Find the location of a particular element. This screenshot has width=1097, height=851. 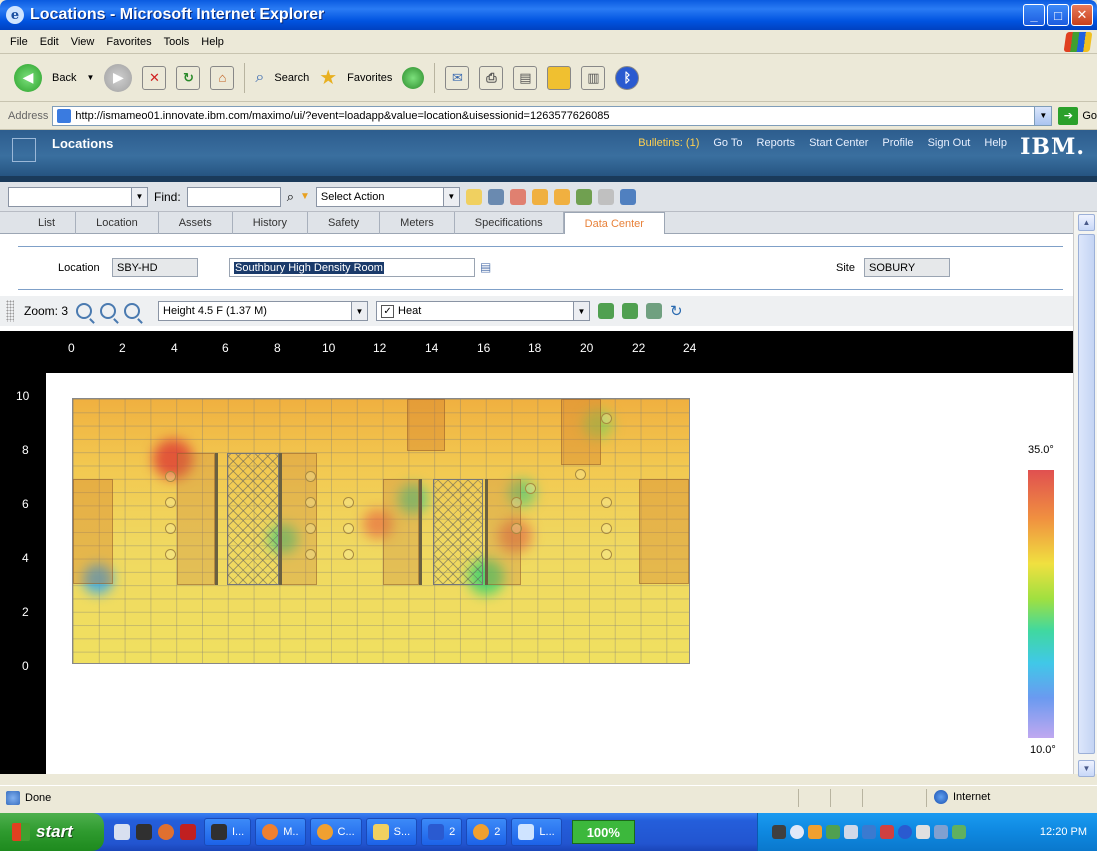

search-icon: ⌕ is located at coordinates (259, 78).